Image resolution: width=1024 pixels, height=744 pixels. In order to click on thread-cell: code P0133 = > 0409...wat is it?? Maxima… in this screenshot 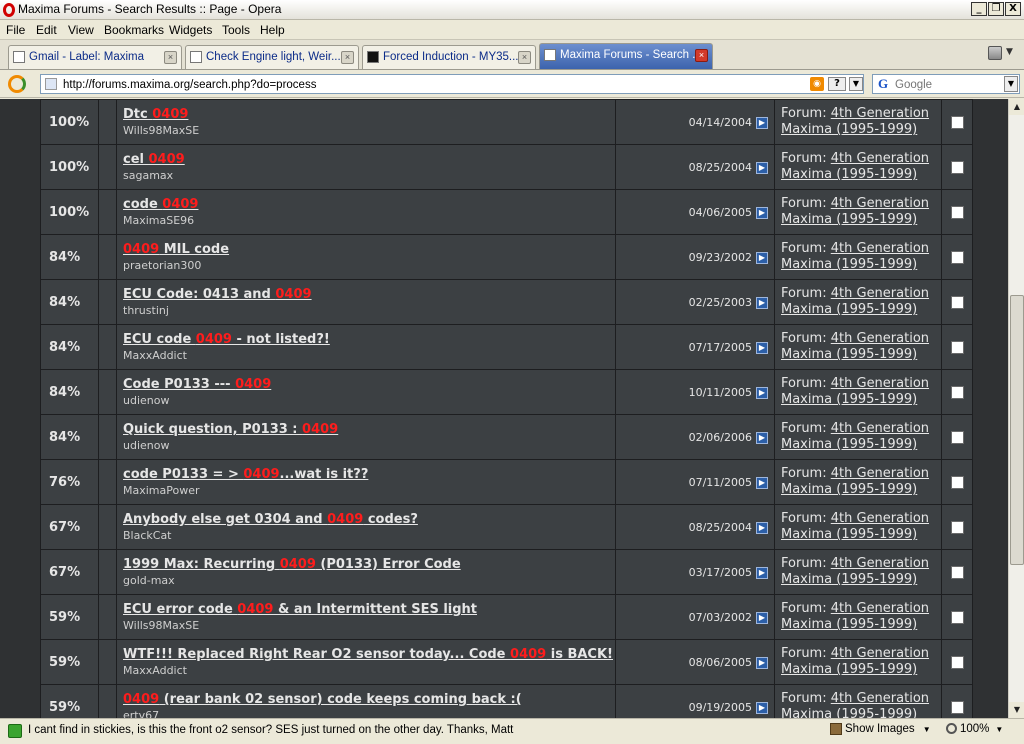, I will do `click(366, 482)`.